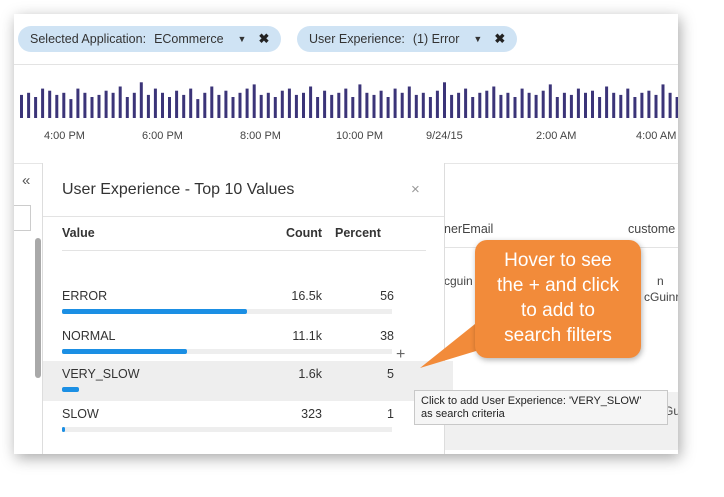 Image resolution: width=724 pixels, height=497 pixels. I want to click on value-name: ERROR, so click(85, 296).